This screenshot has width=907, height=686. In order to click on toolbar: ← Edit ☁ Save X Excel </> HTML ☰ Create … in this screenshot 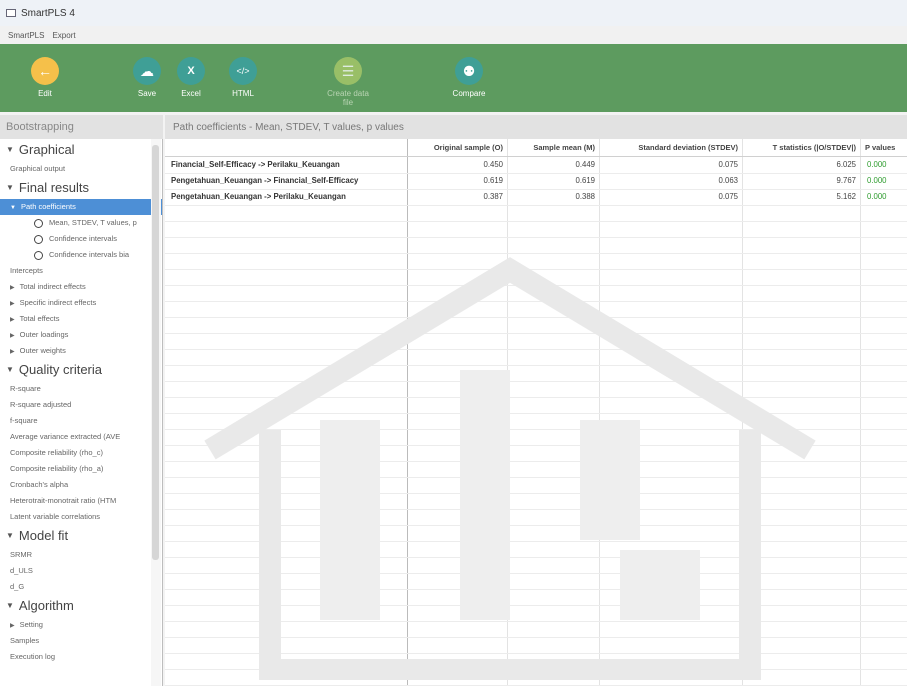, I will do `click(453, 78)`.